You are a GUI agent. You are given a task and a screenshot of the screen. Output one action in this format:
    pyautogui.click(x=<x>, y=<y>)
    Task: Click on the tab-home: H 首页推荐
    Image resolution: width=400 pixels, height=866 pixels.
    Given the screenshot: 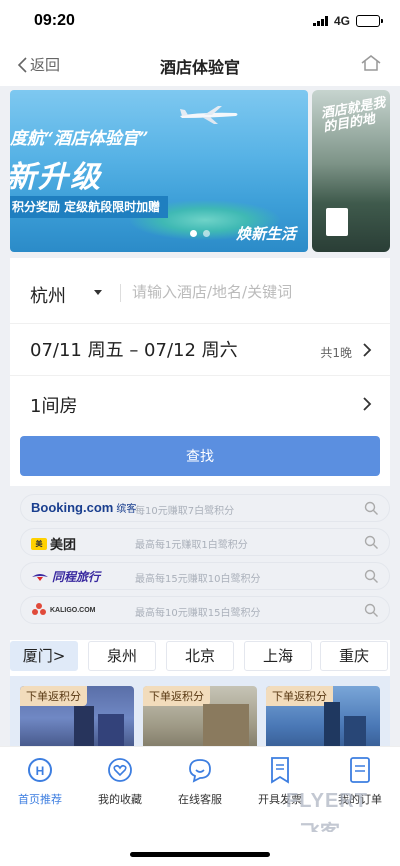 What is the action you would take?
    pyautogui.click(x=40, y=781)
    